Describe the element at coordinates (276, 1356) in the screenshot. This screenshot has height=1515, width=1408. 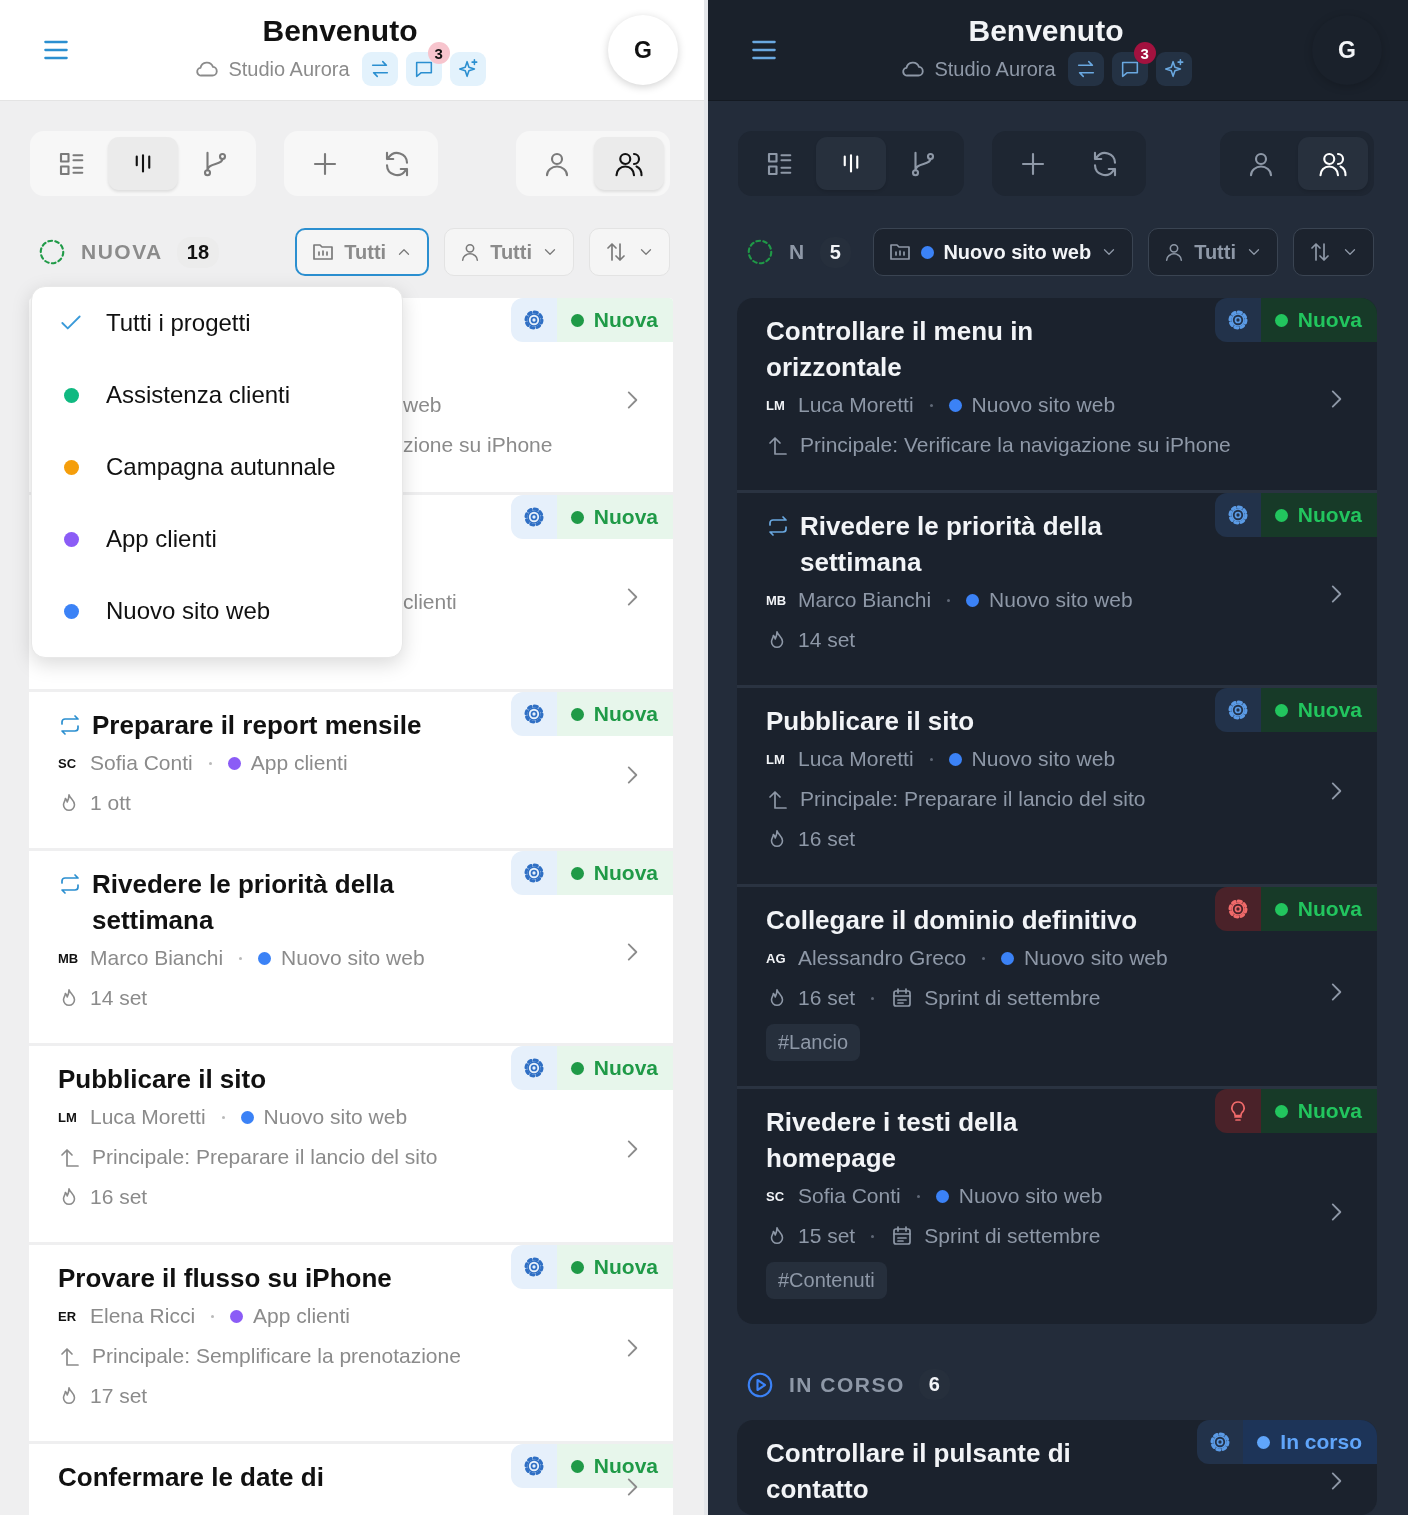
I see `parent-task: Principale: Semplificare la prenotazione` at that location.